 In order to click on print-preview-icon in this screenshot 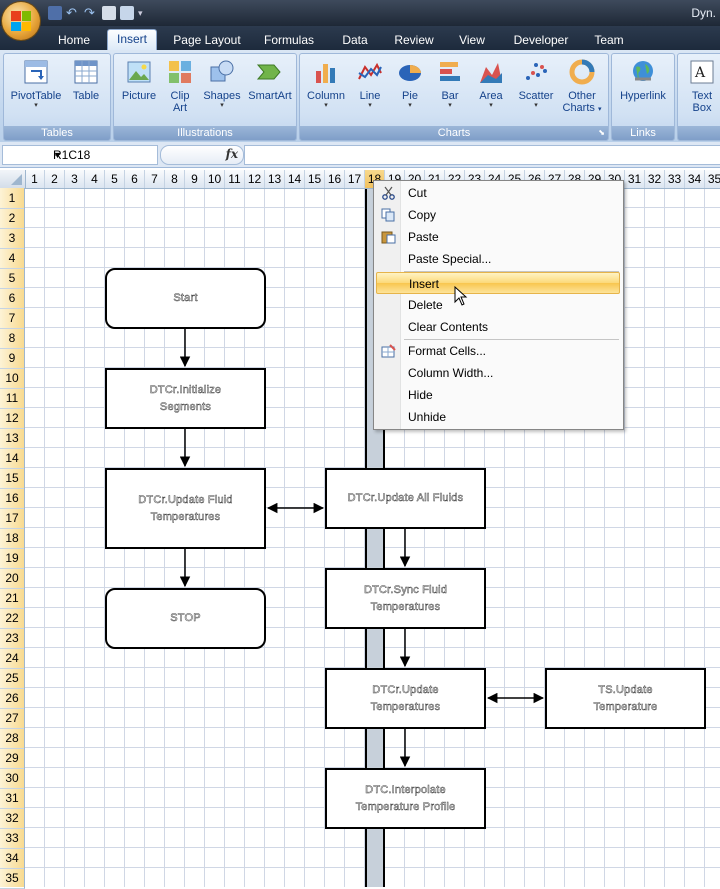, I will do `click(109, 13)`.